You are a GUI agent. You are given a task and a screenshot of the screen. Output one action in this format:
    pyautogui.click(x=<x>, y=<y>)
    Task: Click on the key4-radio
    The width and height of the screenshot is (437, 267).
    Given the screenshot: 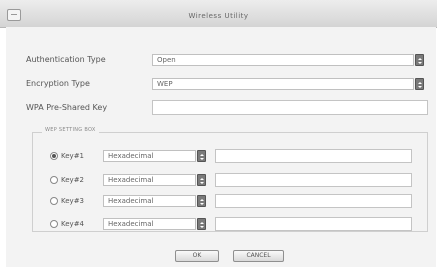 What is the action you would take?
    pyautogui.click(x=54, y=224)
    